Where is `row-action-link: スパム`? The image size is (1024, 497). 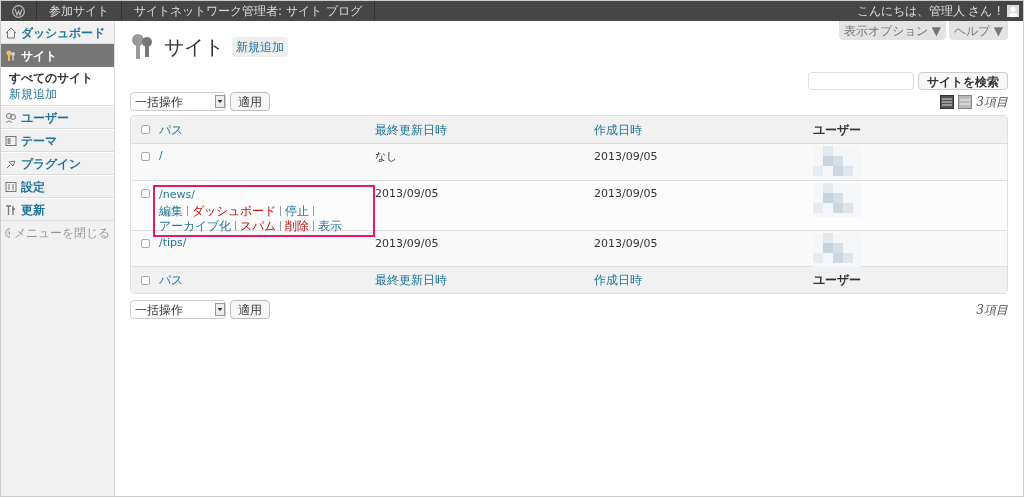 row-action-link: スパム is located at coordinates (258, 226).